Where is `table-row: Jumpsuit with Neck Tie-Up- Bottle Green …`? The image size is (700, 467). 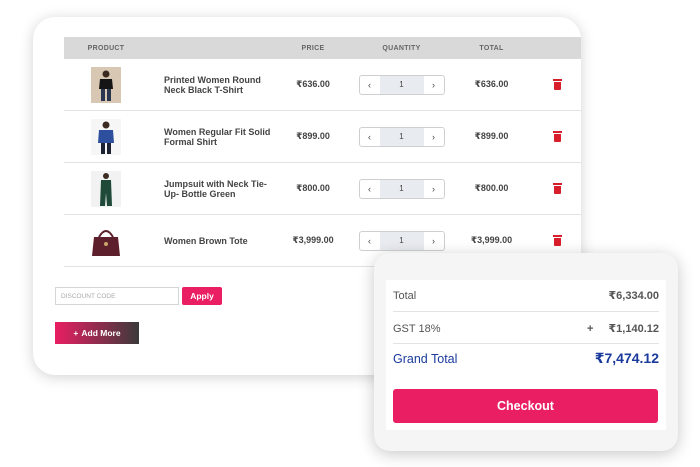
table-row: Jumpsuit with Neck Tie-Up- Bottle Green … is located at coordinates (322, 189).